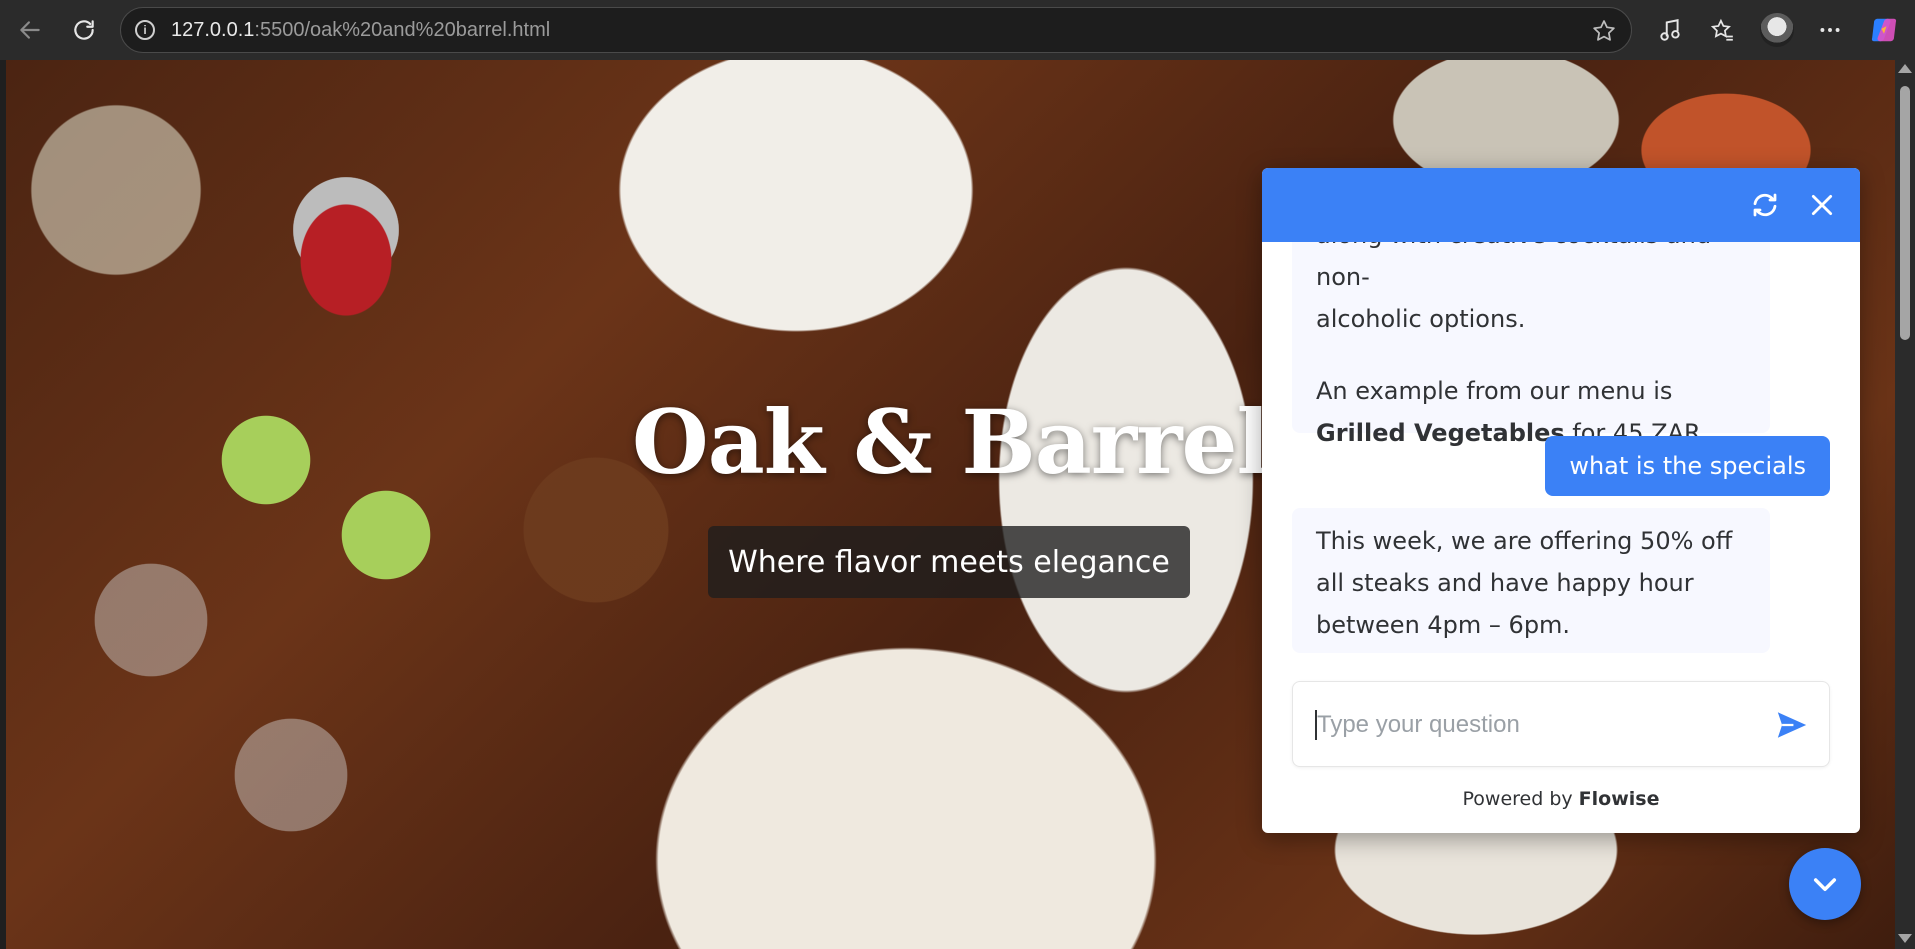  I want to click on chat-input-container, so click(1561, 724).